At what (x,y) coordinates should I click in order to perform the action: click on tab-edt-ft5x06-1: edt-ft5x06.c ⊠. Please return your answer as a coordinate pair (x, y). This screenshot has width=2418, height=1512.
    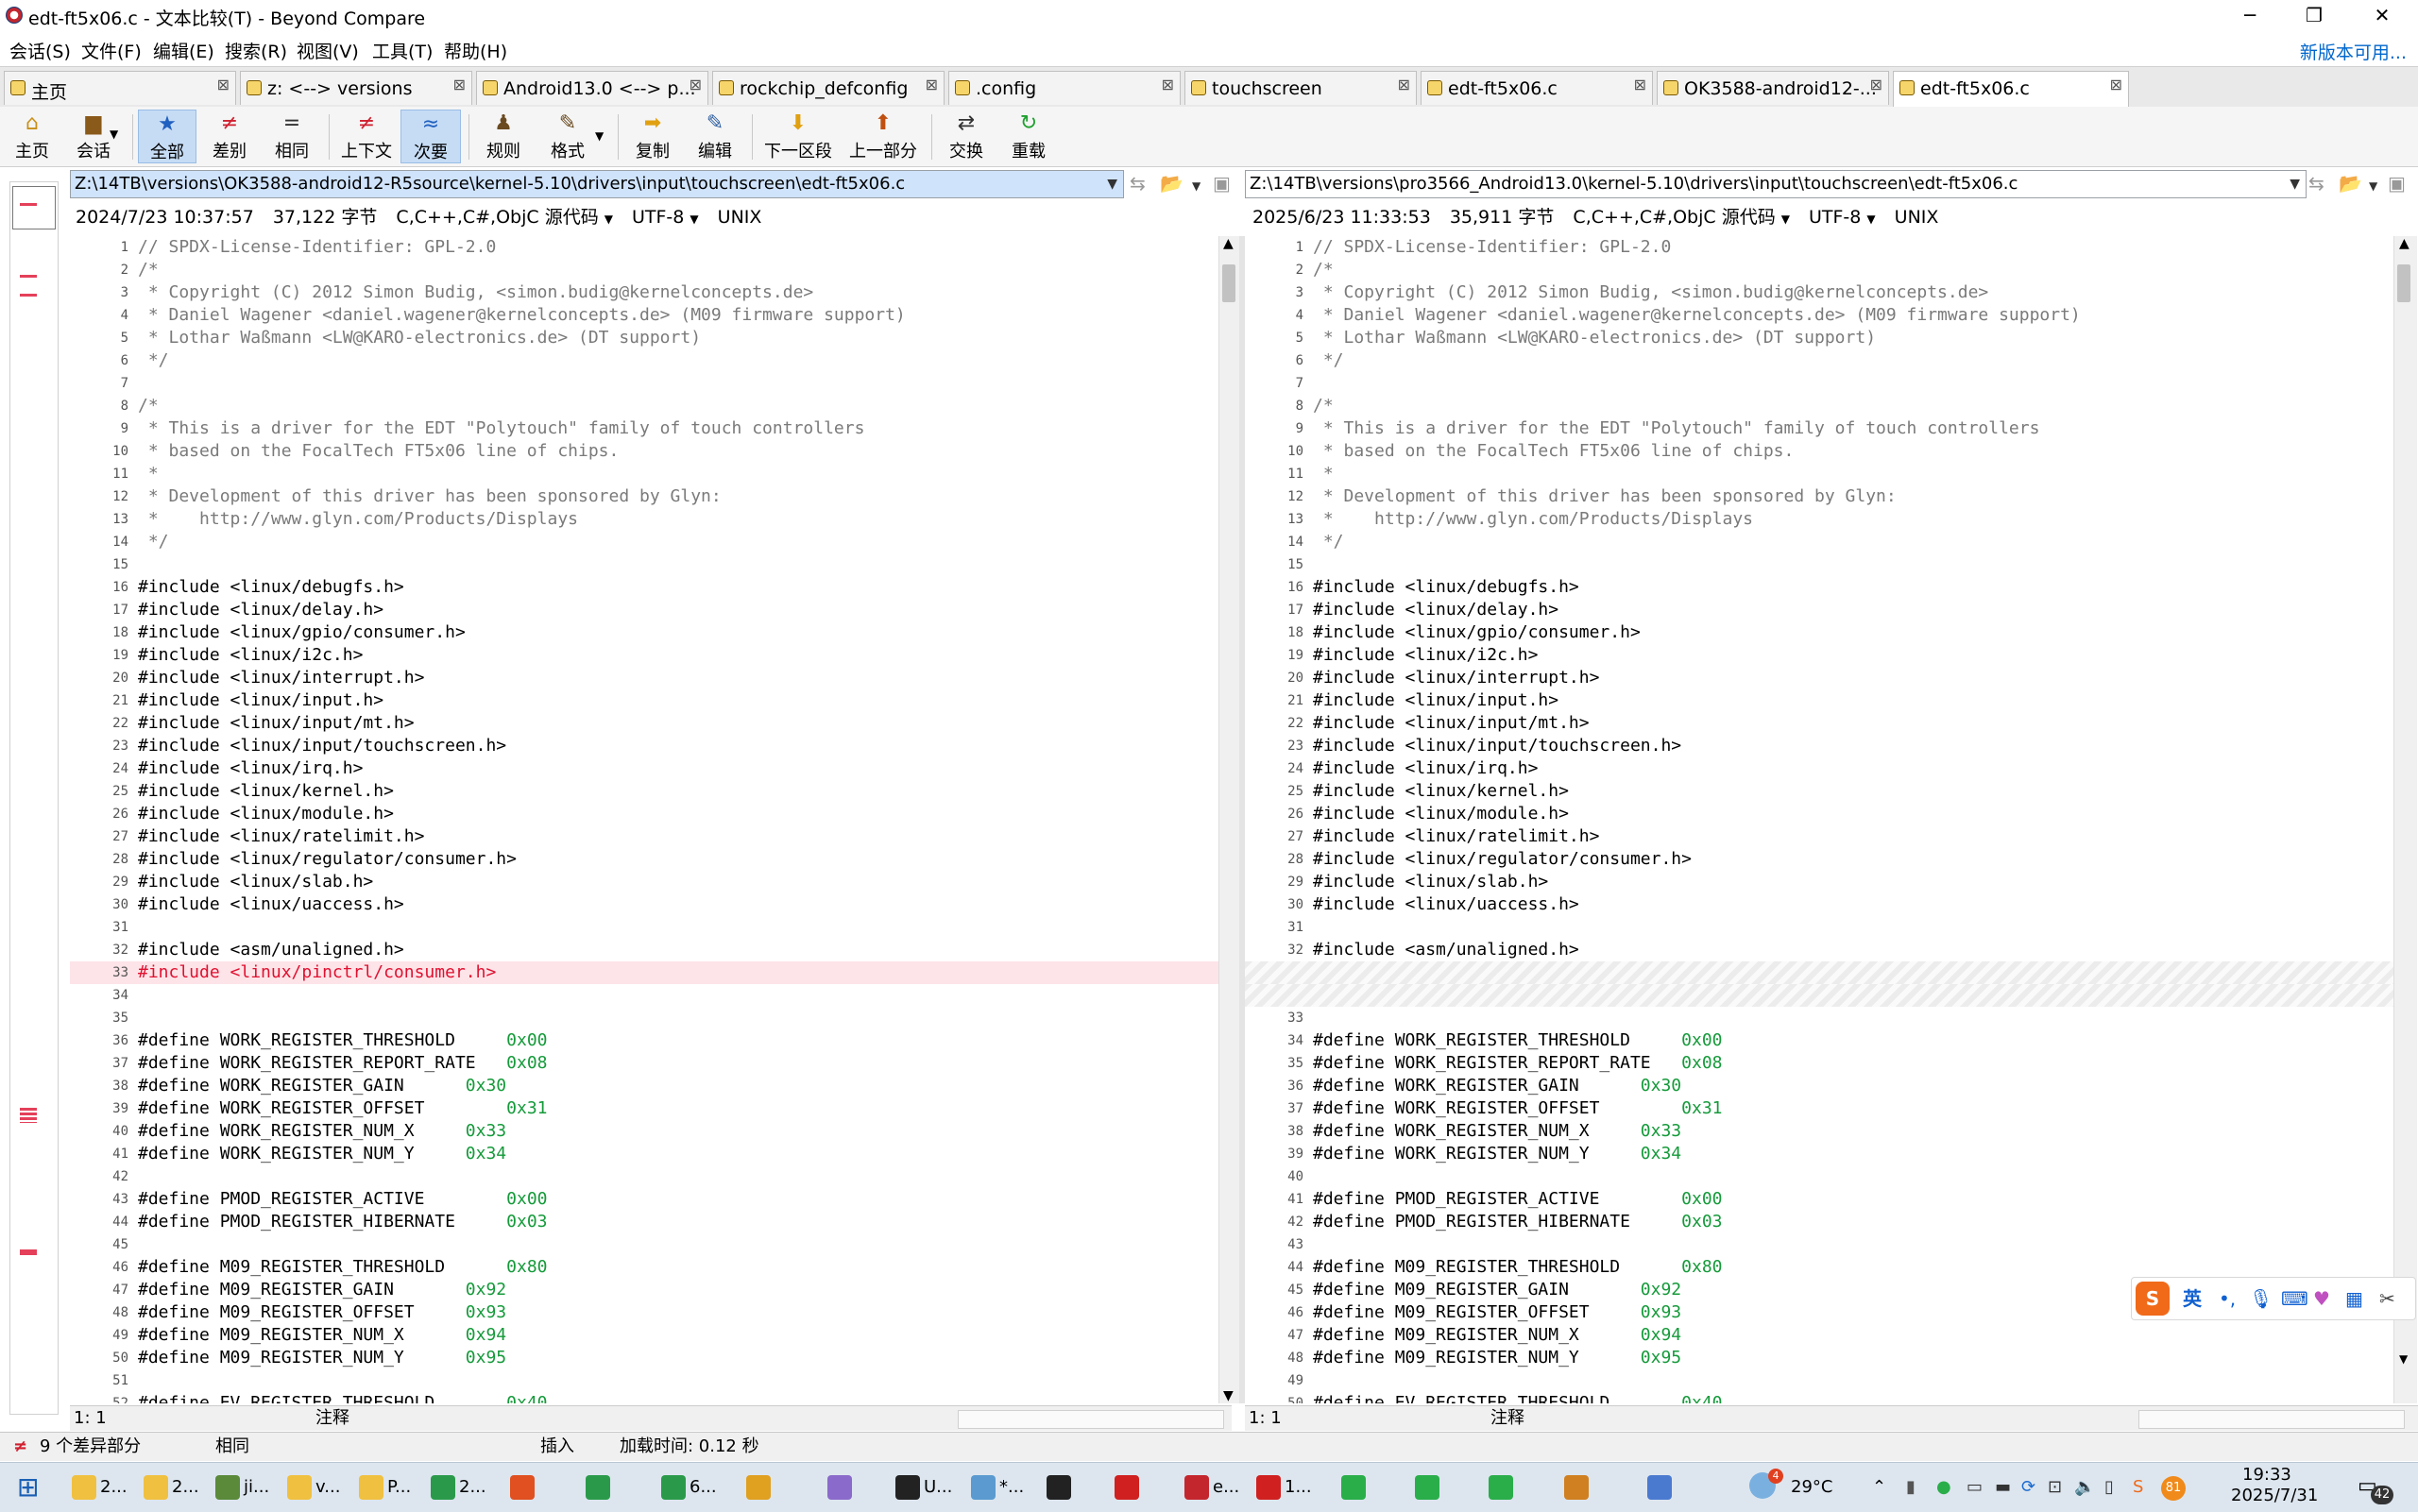
    Looking at the image, I should click on (1537, 88).